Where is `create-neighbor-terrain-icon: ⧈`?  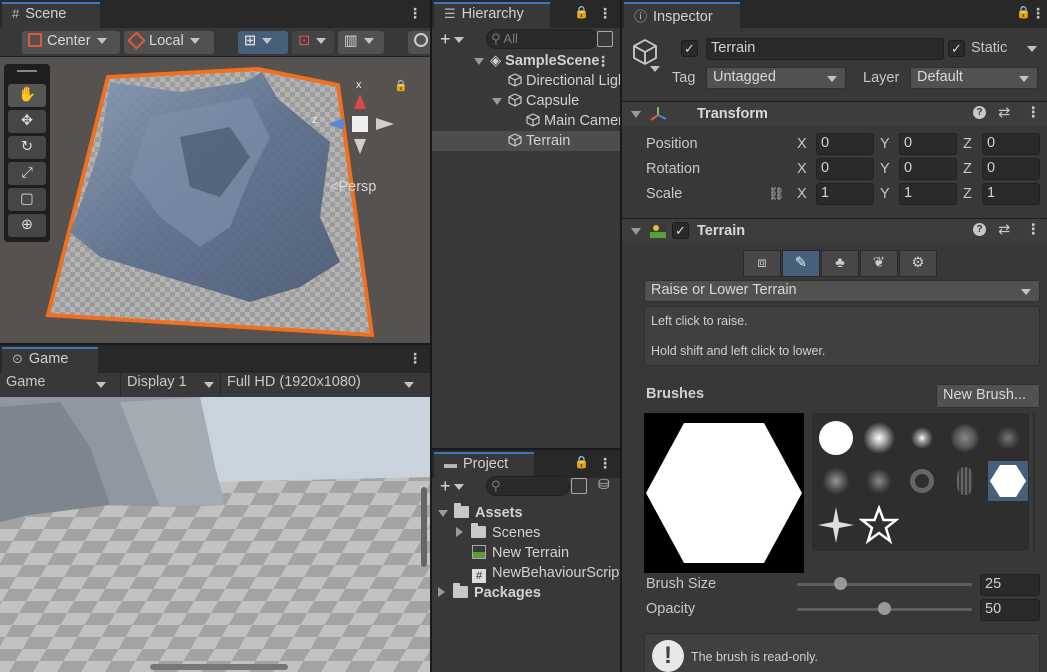
create-neighbor-terrain-icon: ⧈ is located at coordinates (762, 263).